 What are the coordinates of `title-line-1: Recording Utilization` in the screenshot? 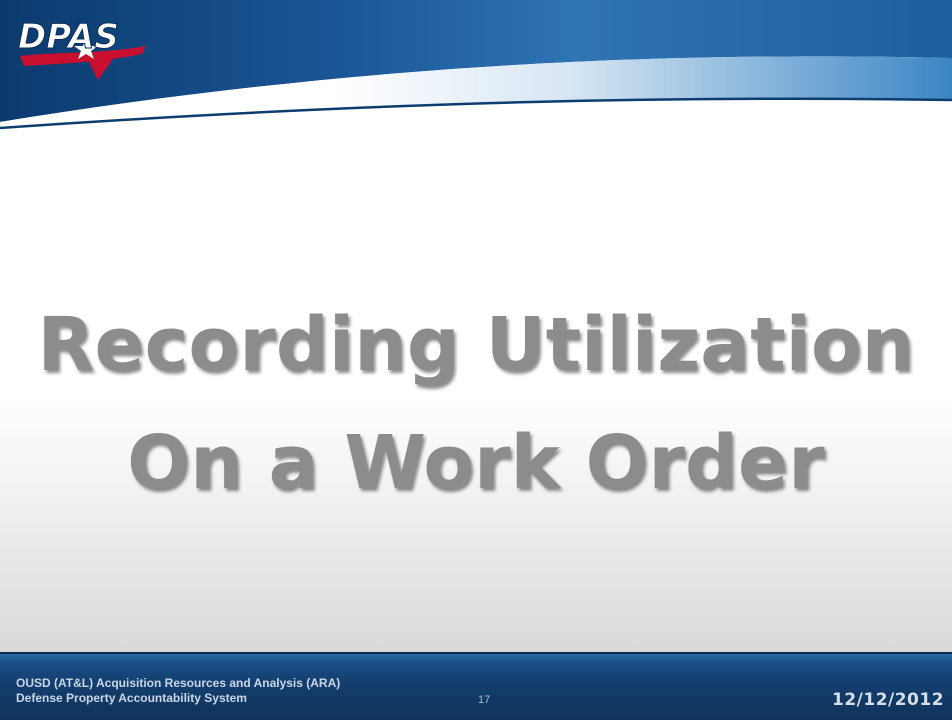 It's located at (476, 345).